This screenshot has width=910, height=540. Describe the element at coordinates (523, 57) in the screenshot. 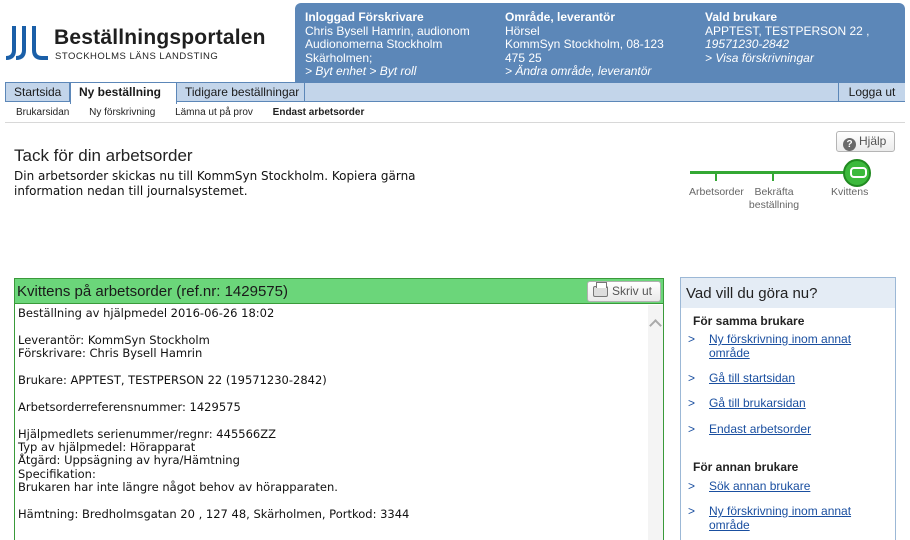

I see `supplier-phone: 475 25` at that location.